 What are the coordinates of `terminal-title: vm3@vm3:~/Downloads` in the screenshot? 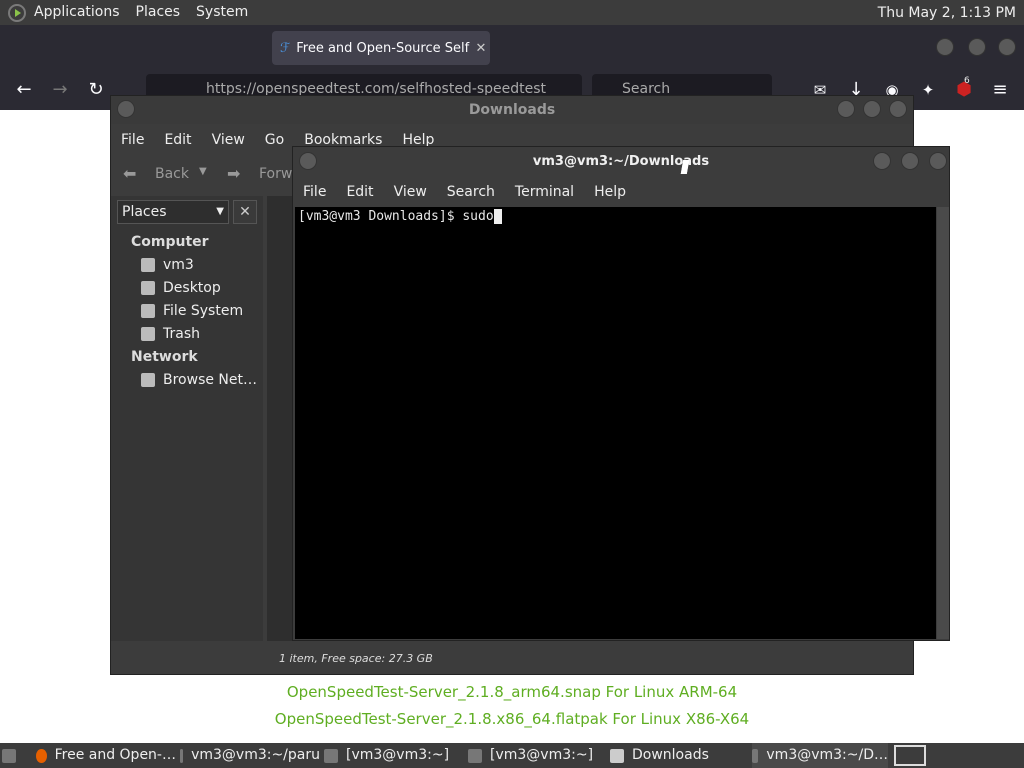 It's located at (621, 161).